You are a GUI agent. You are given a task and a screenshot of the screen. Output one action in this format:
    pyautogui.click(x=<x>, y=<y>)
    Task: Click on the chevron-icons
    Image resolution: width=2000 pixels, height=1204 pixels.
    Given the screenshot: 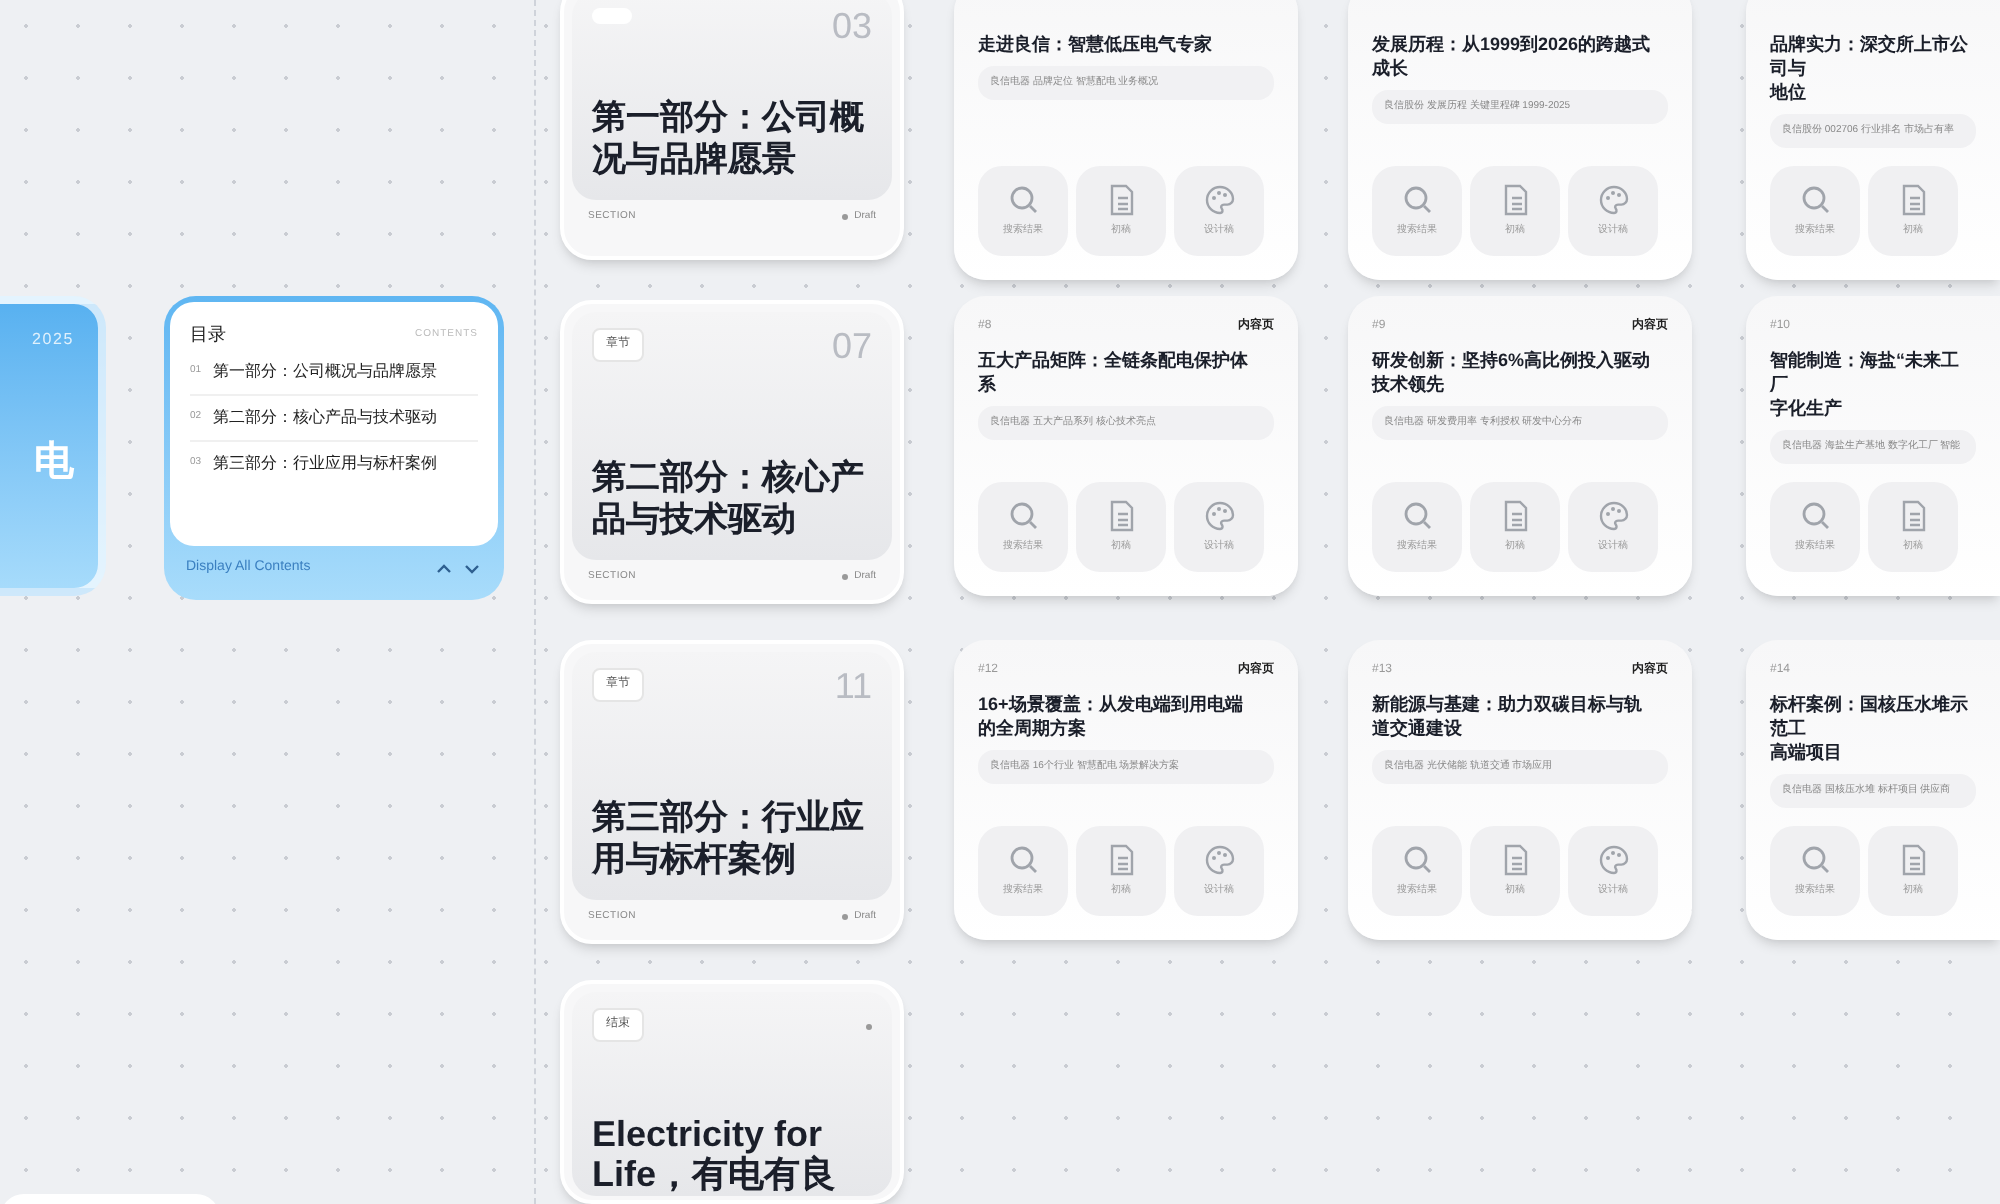 What is the action you would take?
    pyautogui.click(x=458, y=567)
    